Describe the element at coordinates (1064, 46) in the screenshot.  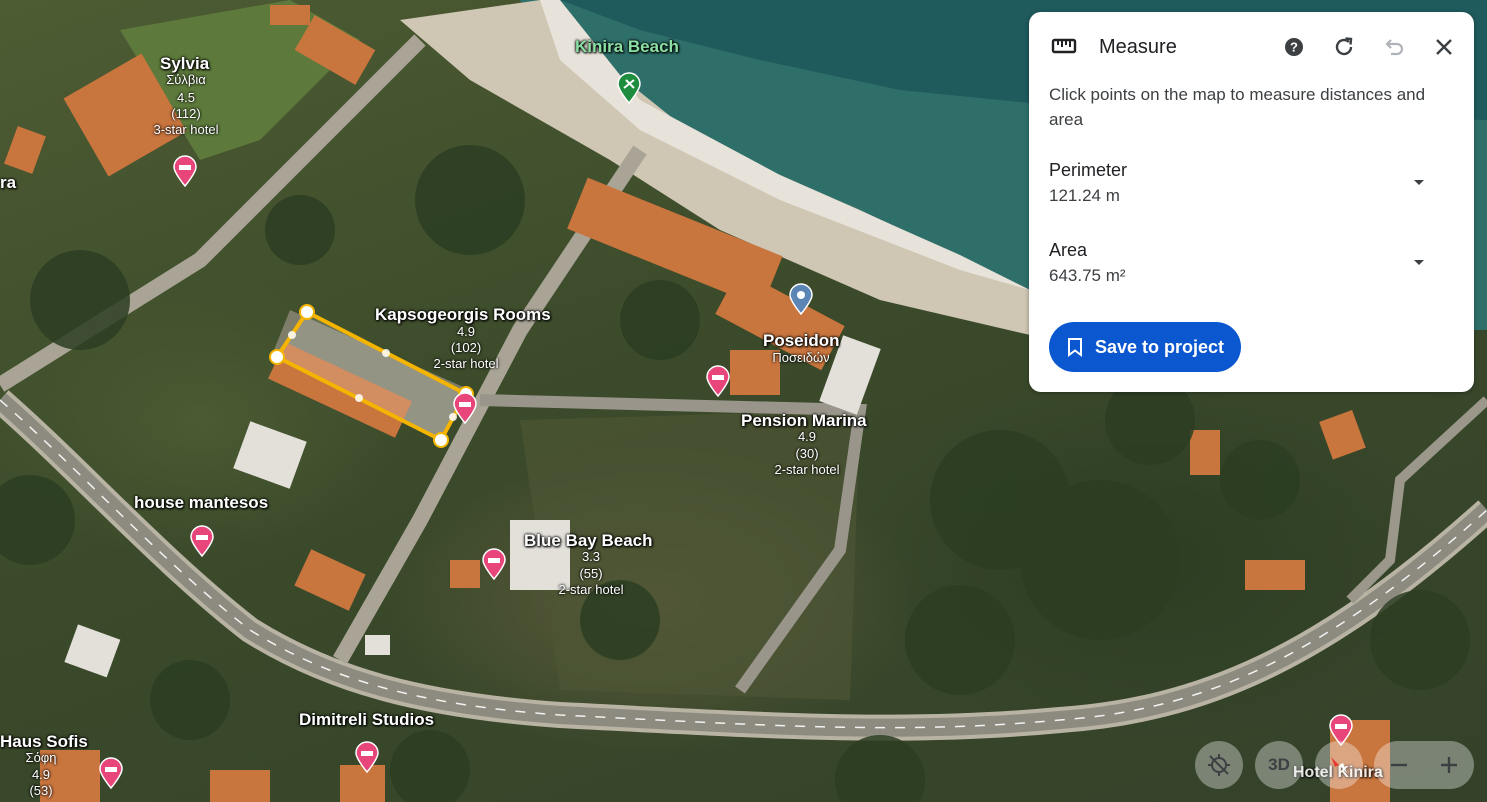
I see `ruler-icon` at that location.